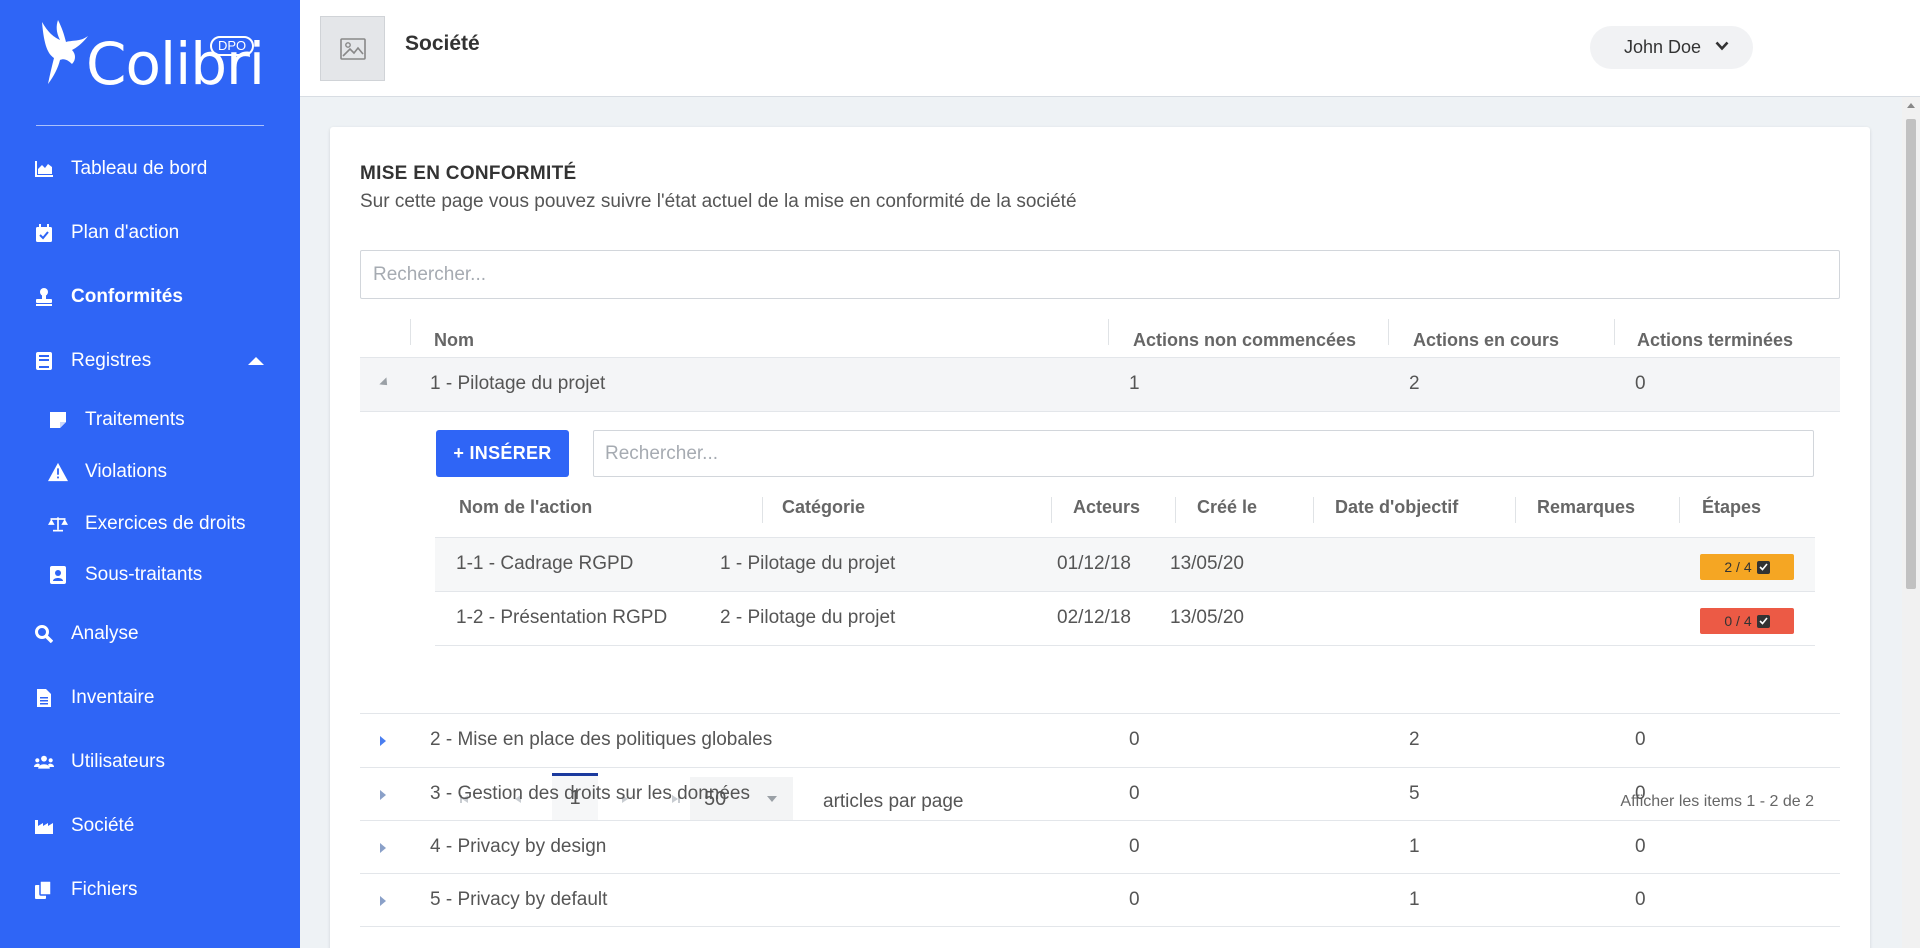  What do you see at coordinates (1715, 340) in the screenshot?
I see `column-header-done: Actions terminées` at bounding box center [1715, 340].